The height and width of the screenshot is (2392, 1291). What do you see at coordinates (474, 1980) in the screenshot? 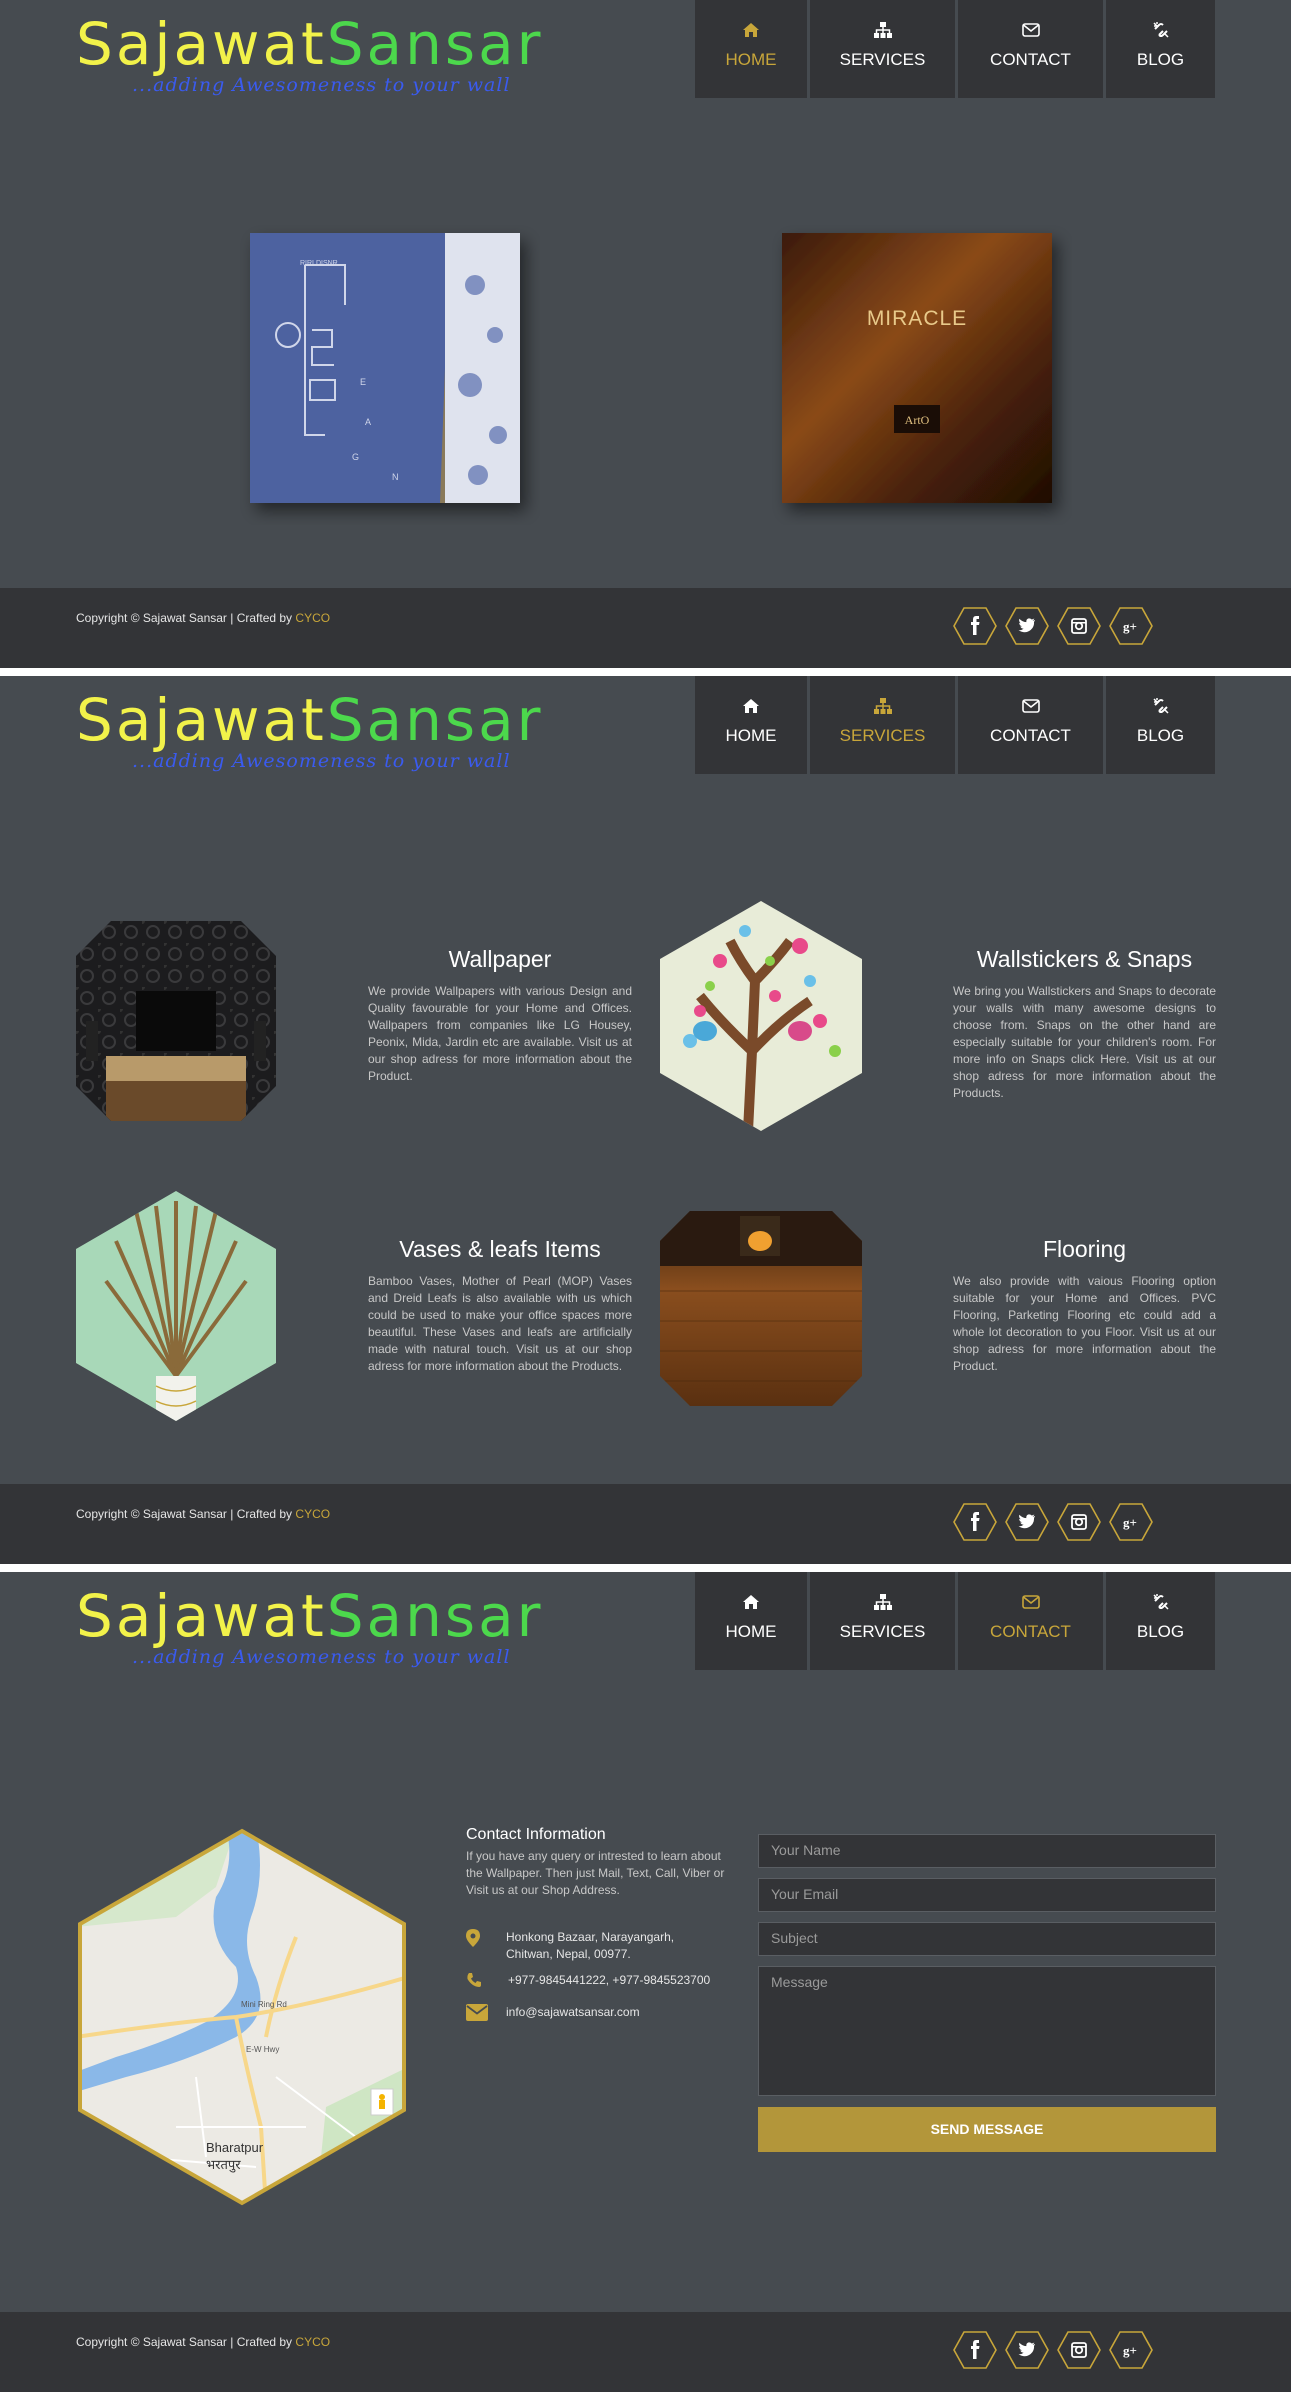
I see `phone-icon` at bounding box center [474, 1980].